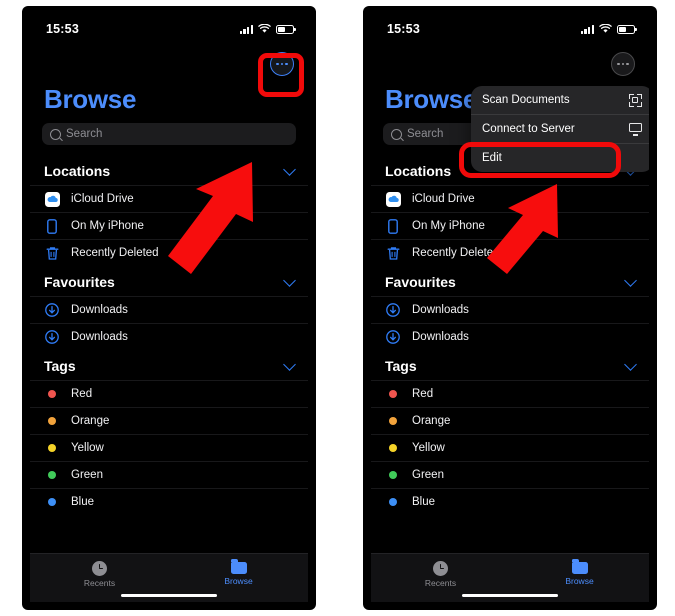  I want to click on menu-item-scan-documents: Scan Documents, so click(560, 100).